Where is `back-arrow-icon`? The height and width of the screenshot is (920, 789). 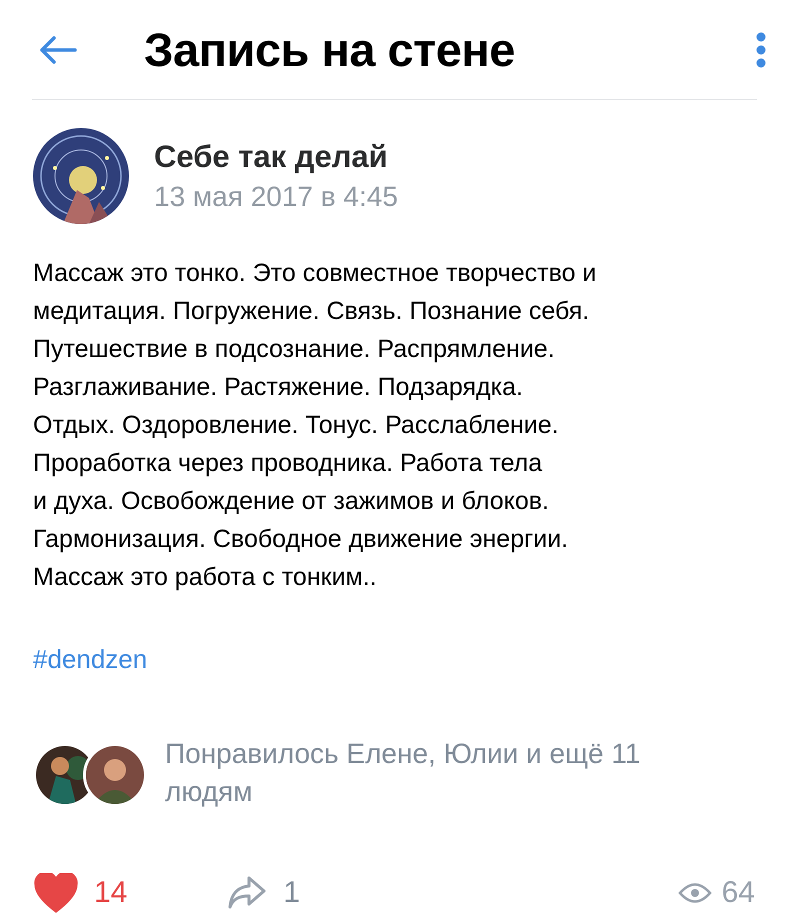 back-arrow-icon is located at coordinates (58, 49).